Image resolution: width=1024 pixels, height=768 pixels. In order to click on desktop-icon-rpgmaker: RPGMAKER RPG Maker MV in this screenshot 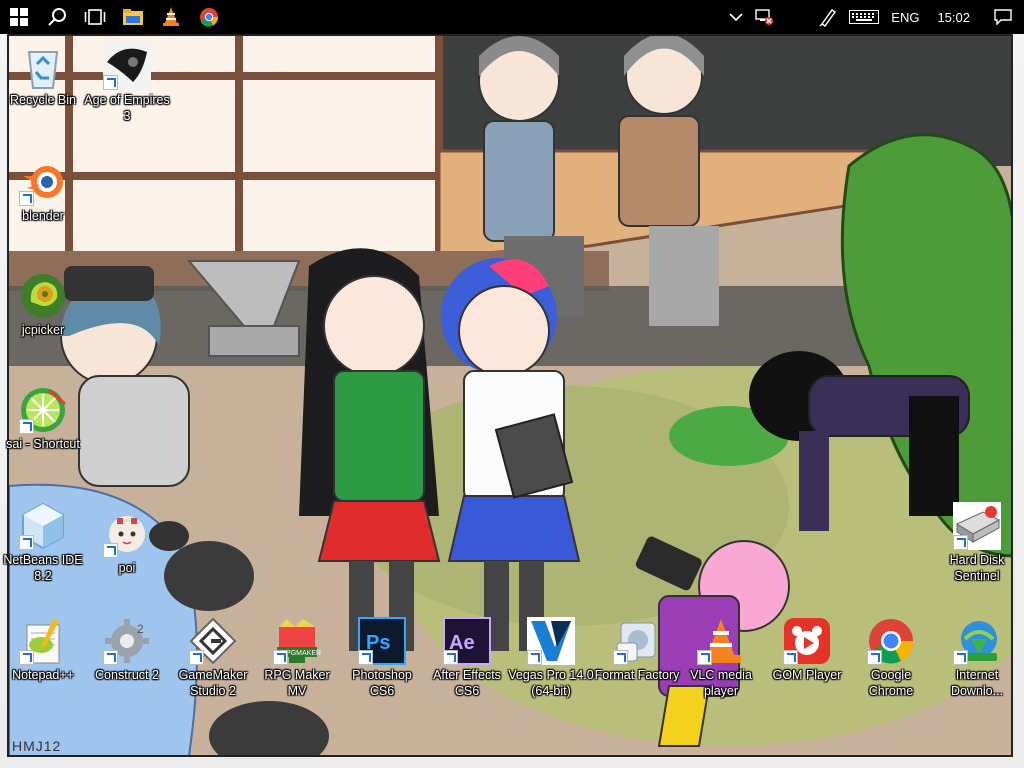, I will do `click(297, 658)`.